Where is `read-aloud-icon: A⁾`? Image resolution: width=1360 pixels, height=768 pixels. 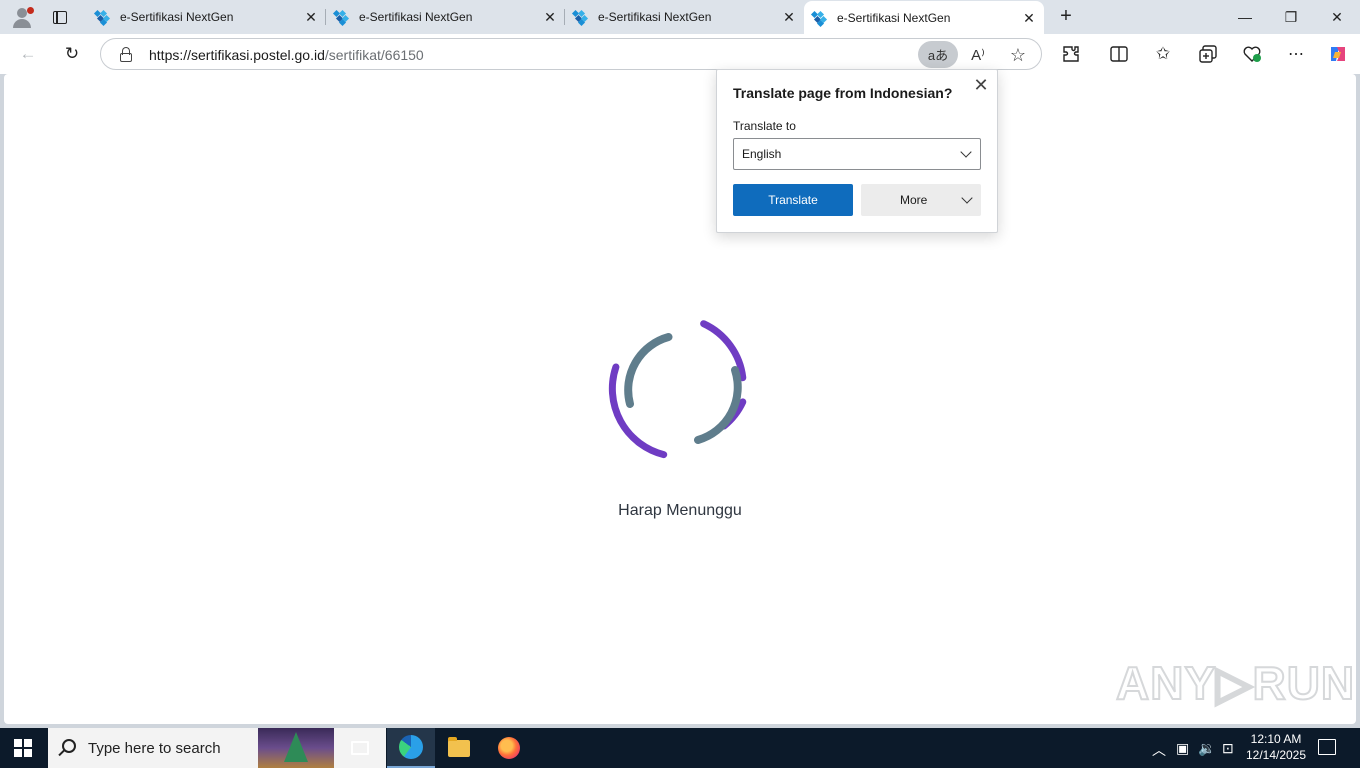
read-aloud-icon: A⁾ is located at coordinates (978, 55).